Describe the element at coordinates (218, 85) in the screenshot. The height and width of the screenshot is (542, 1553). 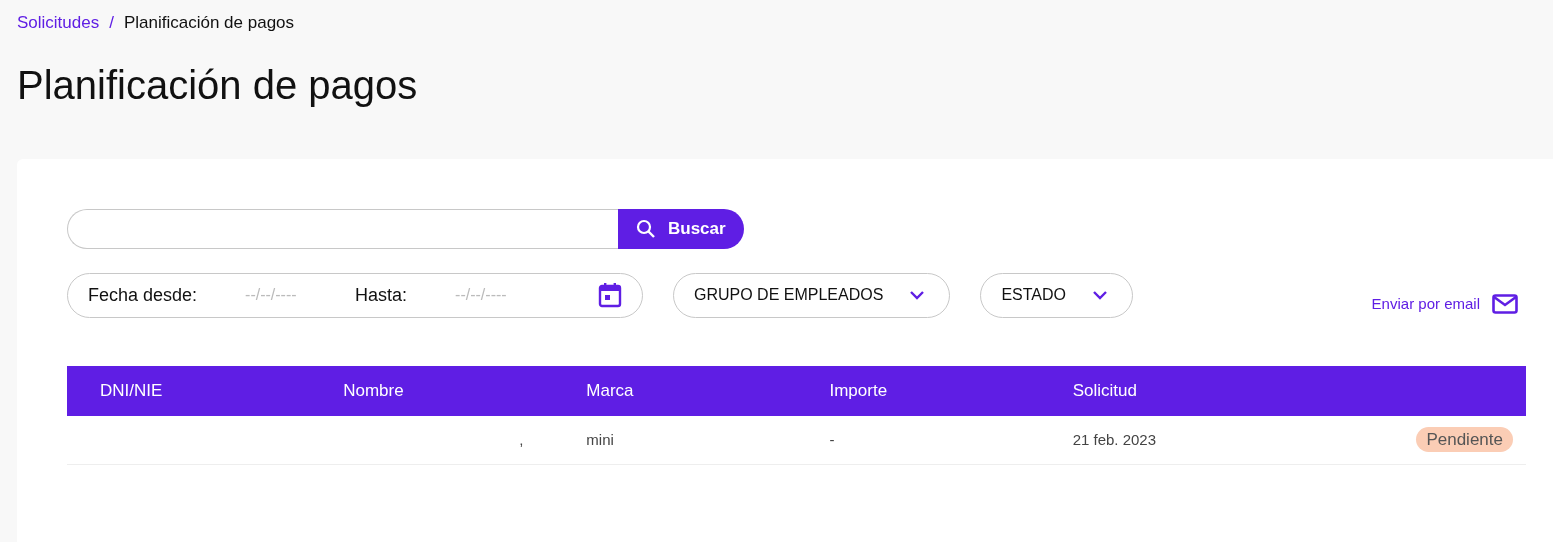
I see `page-title: Planificación de pagos` at that location.